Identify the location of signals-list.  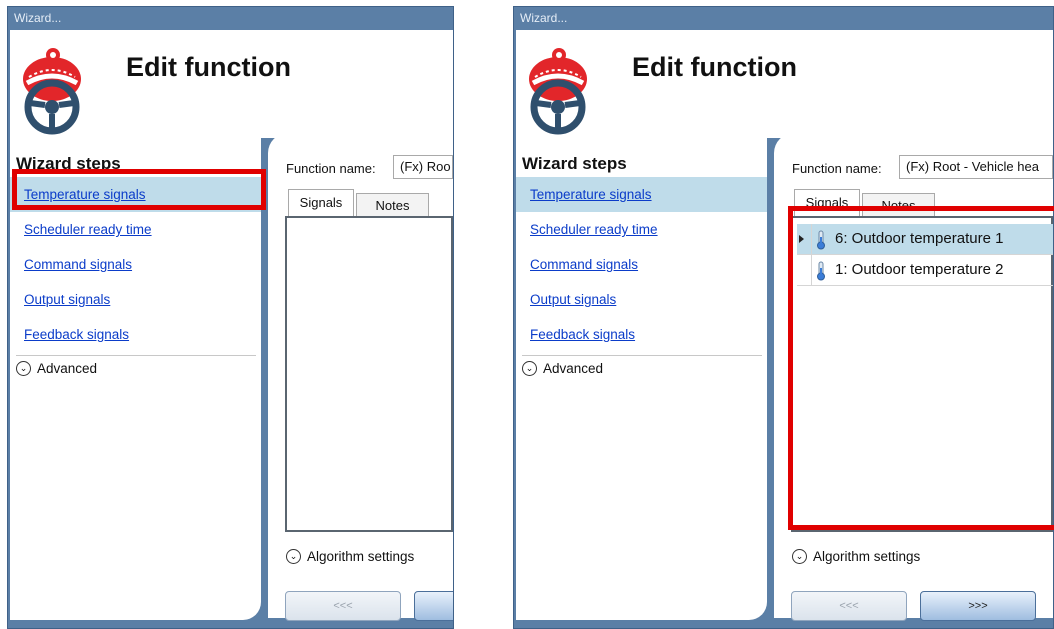
(369, 374).